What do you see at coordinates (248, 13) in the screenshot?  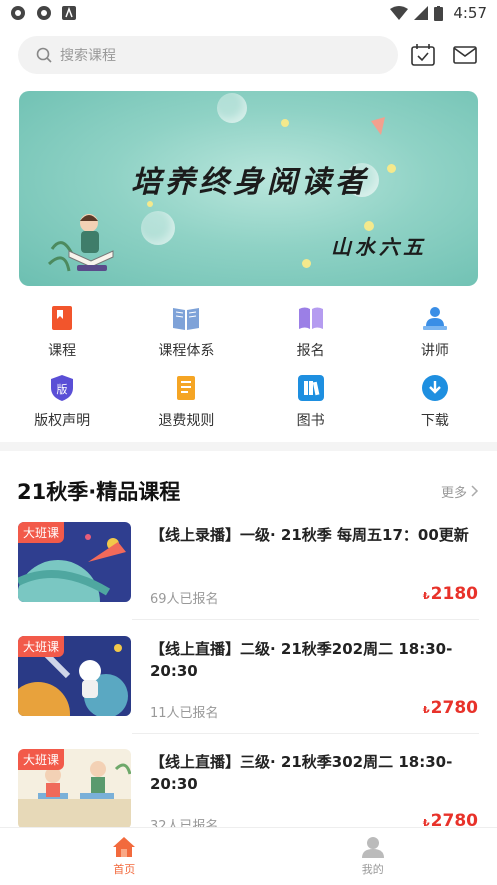 I see `status-bar: 4:57` at bounding box center [248, 13].